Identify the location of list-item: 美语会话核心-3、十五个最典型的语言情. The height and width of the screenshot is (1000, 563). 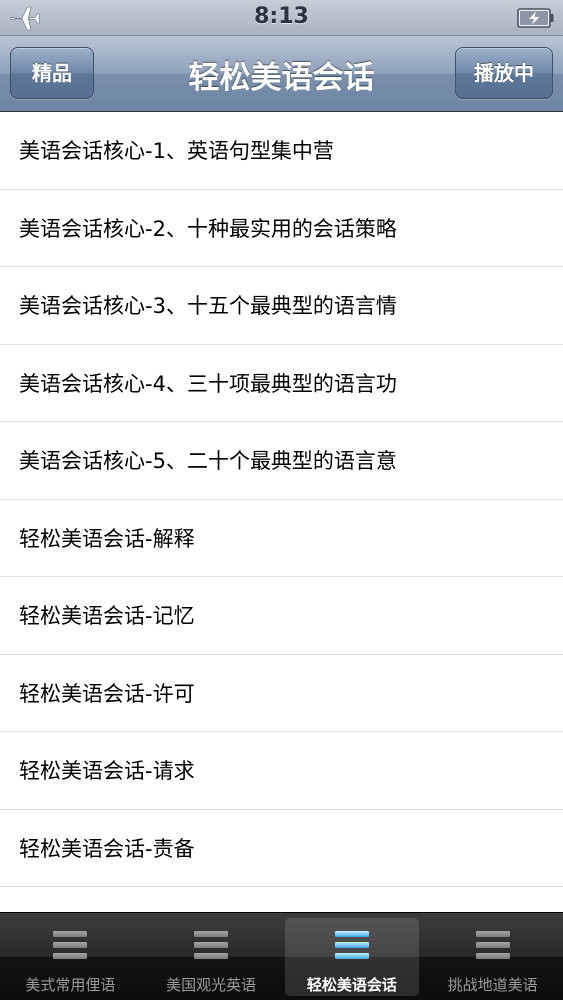
(281, 306).